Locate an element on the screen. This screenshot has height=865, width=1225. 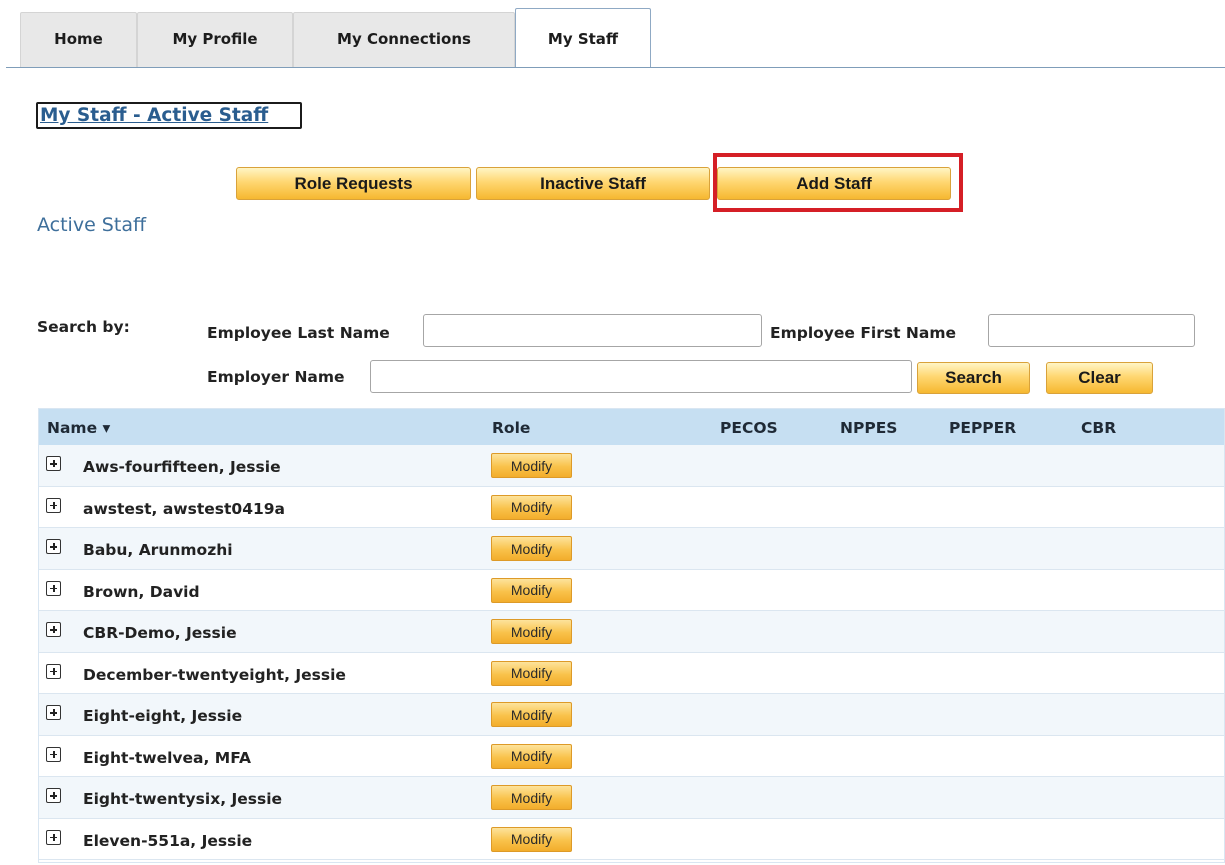
tab-my-staff: My Staff is located at coordinates (583, 38).